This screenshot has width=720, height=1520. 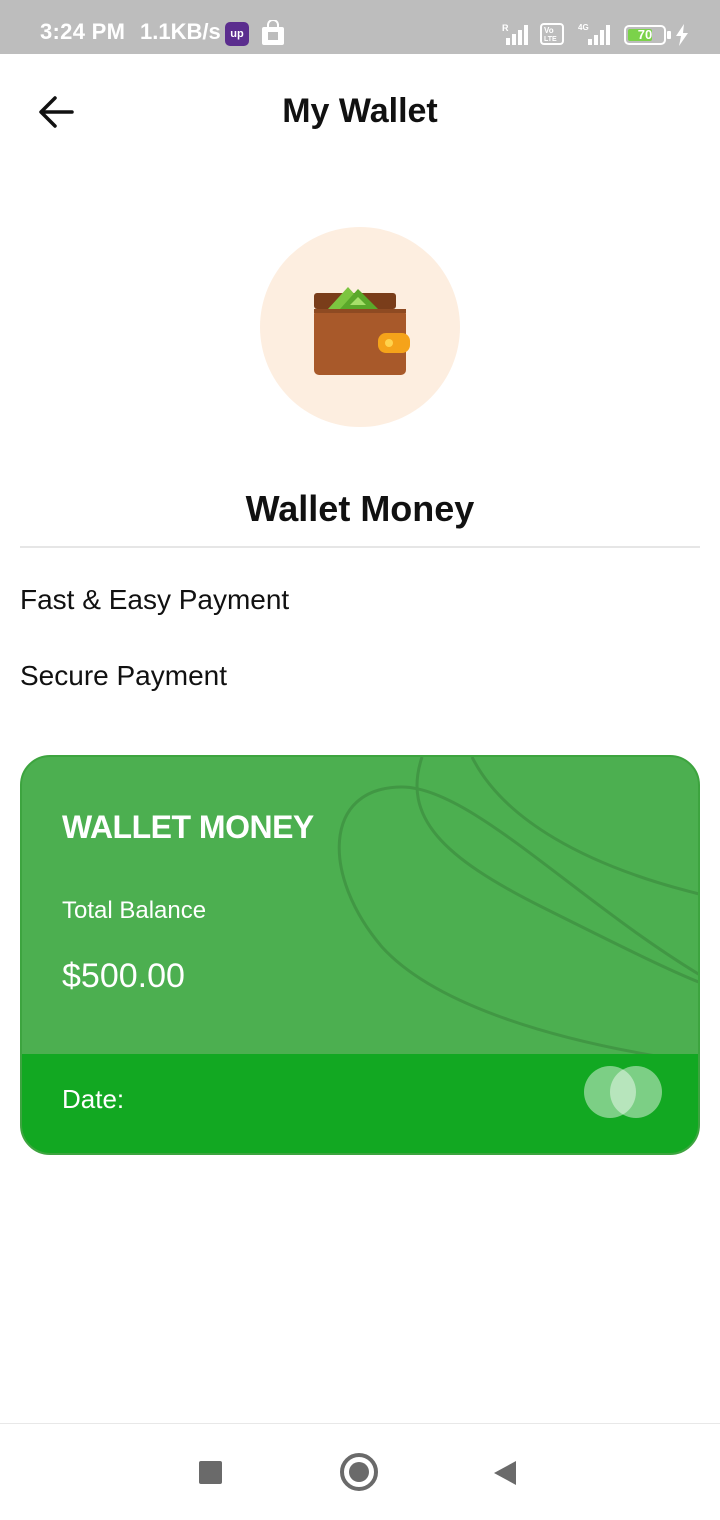 I want to click on wallet-icon-container, so click(x=360, y=327).